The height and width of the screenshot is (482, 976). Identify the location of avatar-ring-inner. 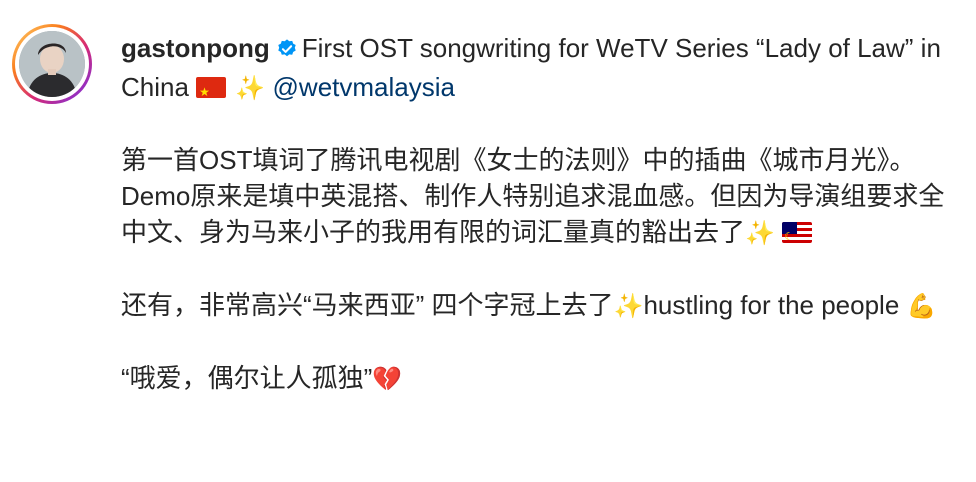
(52, 64).